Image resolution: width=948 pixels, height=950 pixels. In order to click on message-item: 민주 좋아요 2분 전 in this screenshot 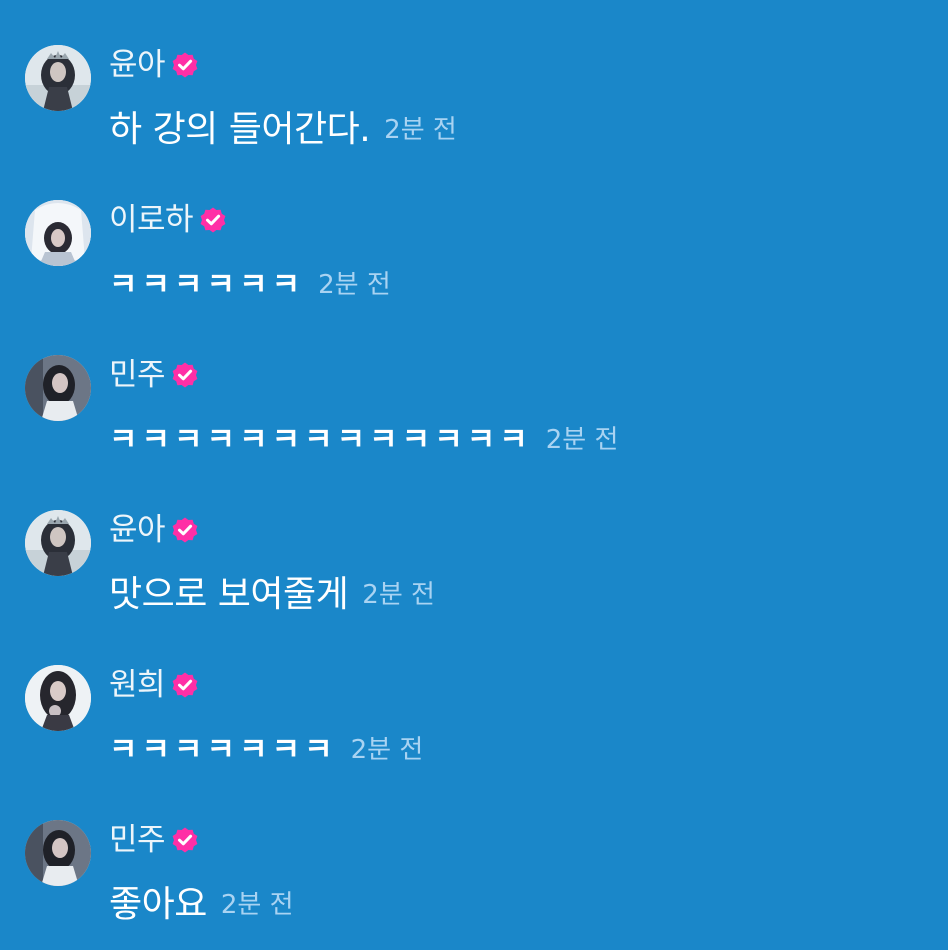, I will do `click(474, 885)`.